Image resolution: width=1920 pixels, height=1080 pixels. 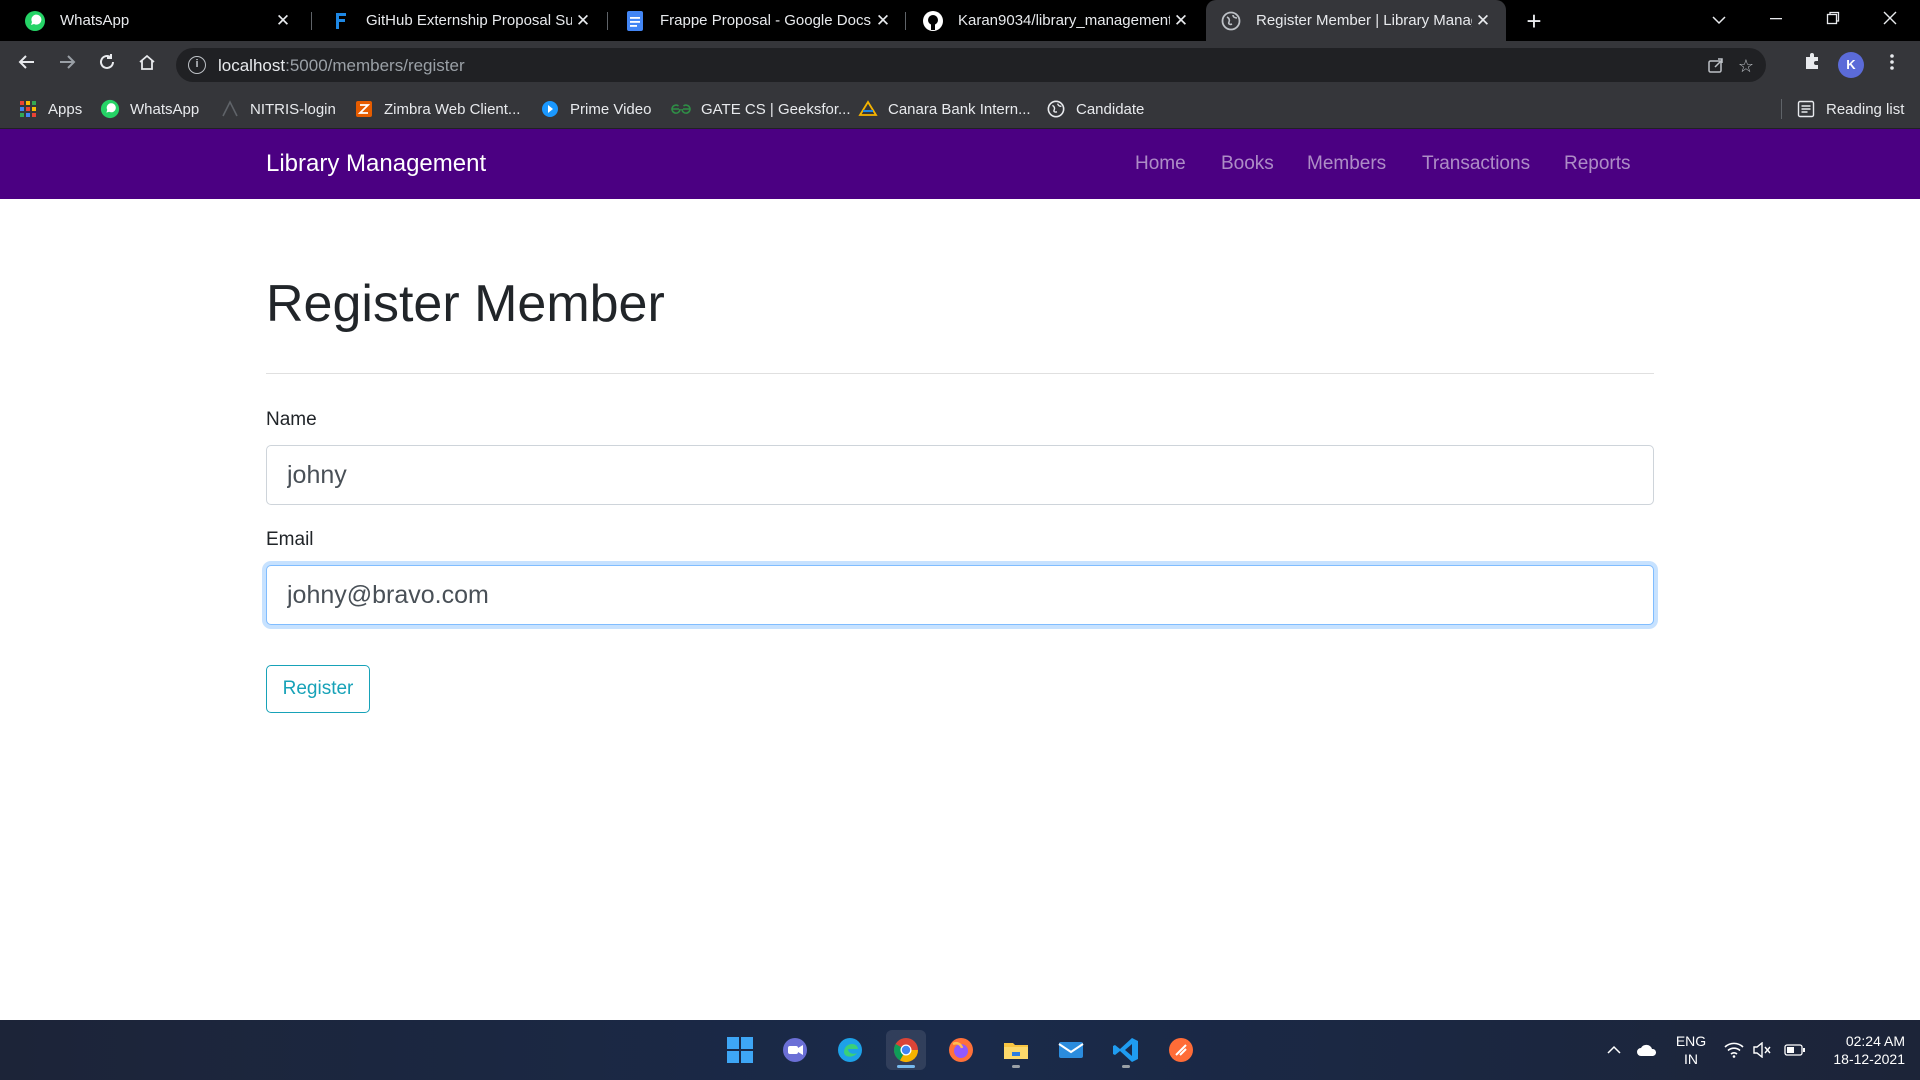 I want to click on bookmark-candidate: Candidate, so click(x=1095, y=109).